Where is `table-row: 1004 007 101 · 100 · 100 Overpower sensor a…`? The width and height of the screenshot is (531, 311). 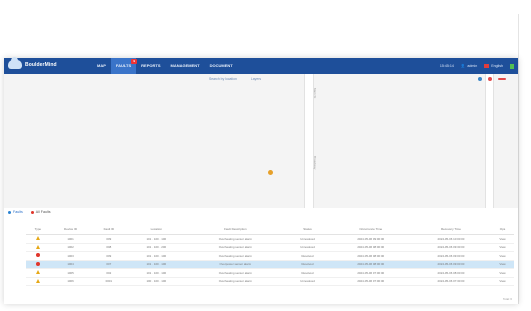
table-row: 1004 007 101 · 100 · 100 Overpower sensor a… is located at coordinates (270, 264).